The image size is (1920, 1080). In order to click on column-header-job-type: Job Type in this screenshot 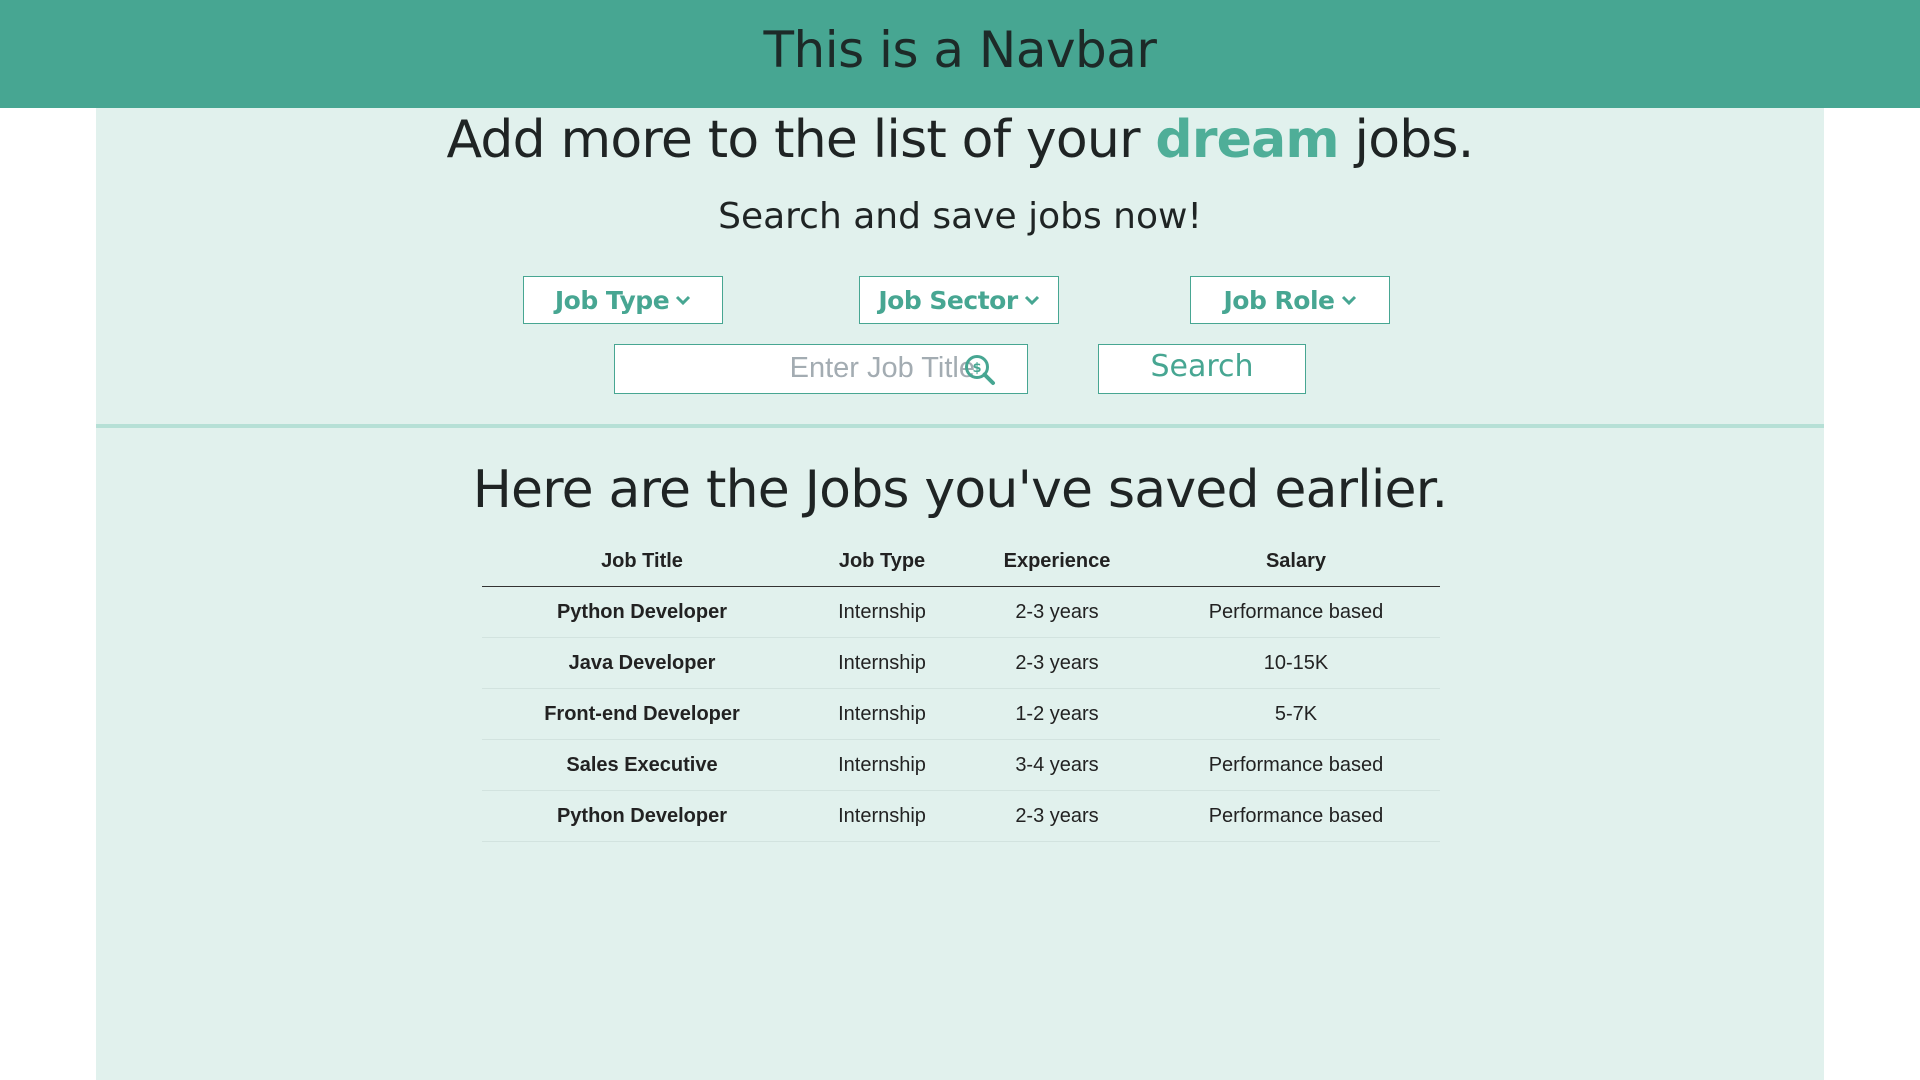, I will do `click(882, 561)`.